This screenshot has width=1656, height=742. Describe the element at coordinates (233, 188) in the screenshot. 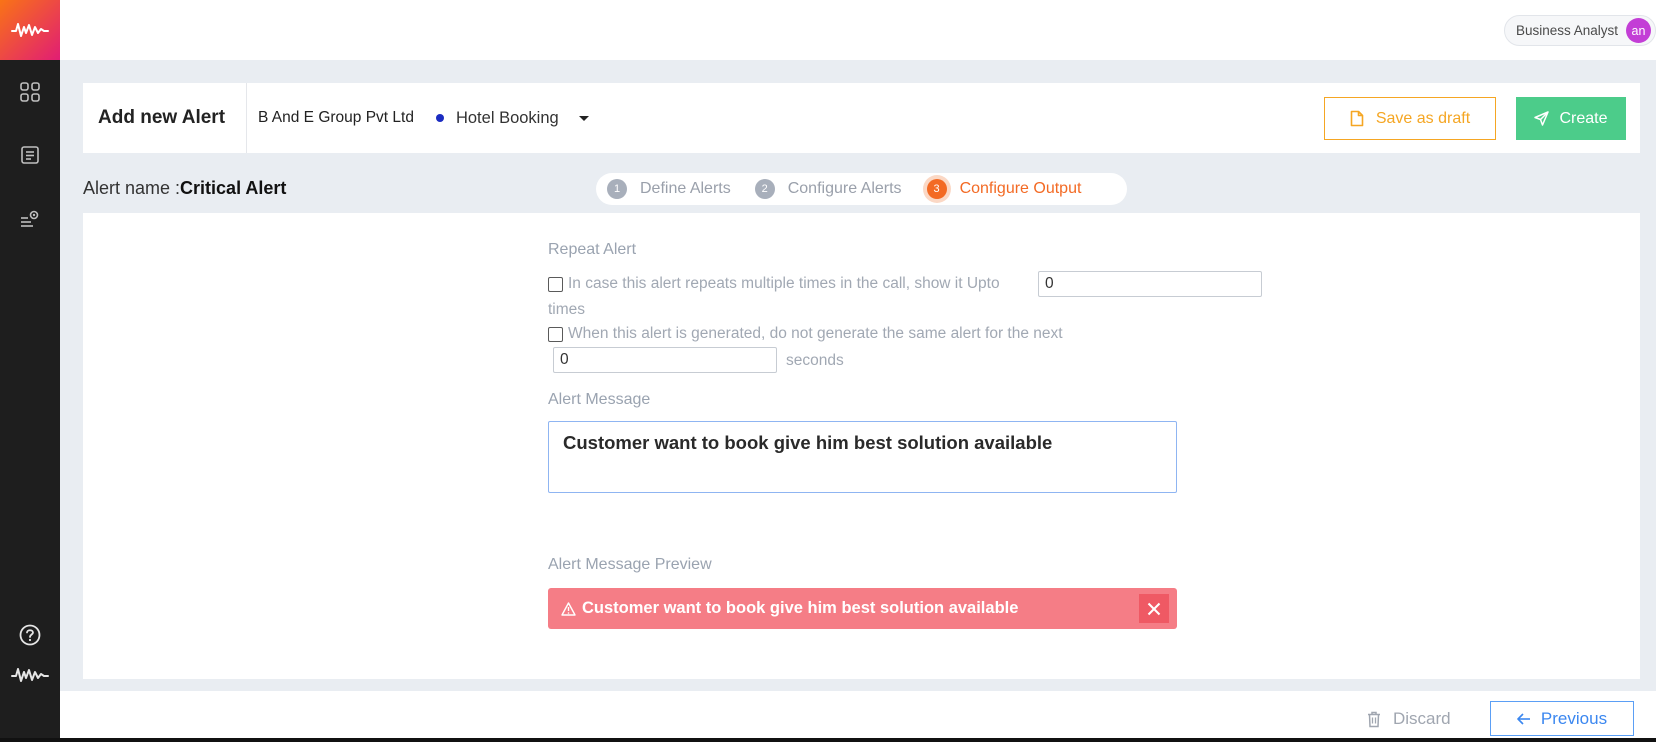

I see `alert-name-value: Critical Alert` at that location.